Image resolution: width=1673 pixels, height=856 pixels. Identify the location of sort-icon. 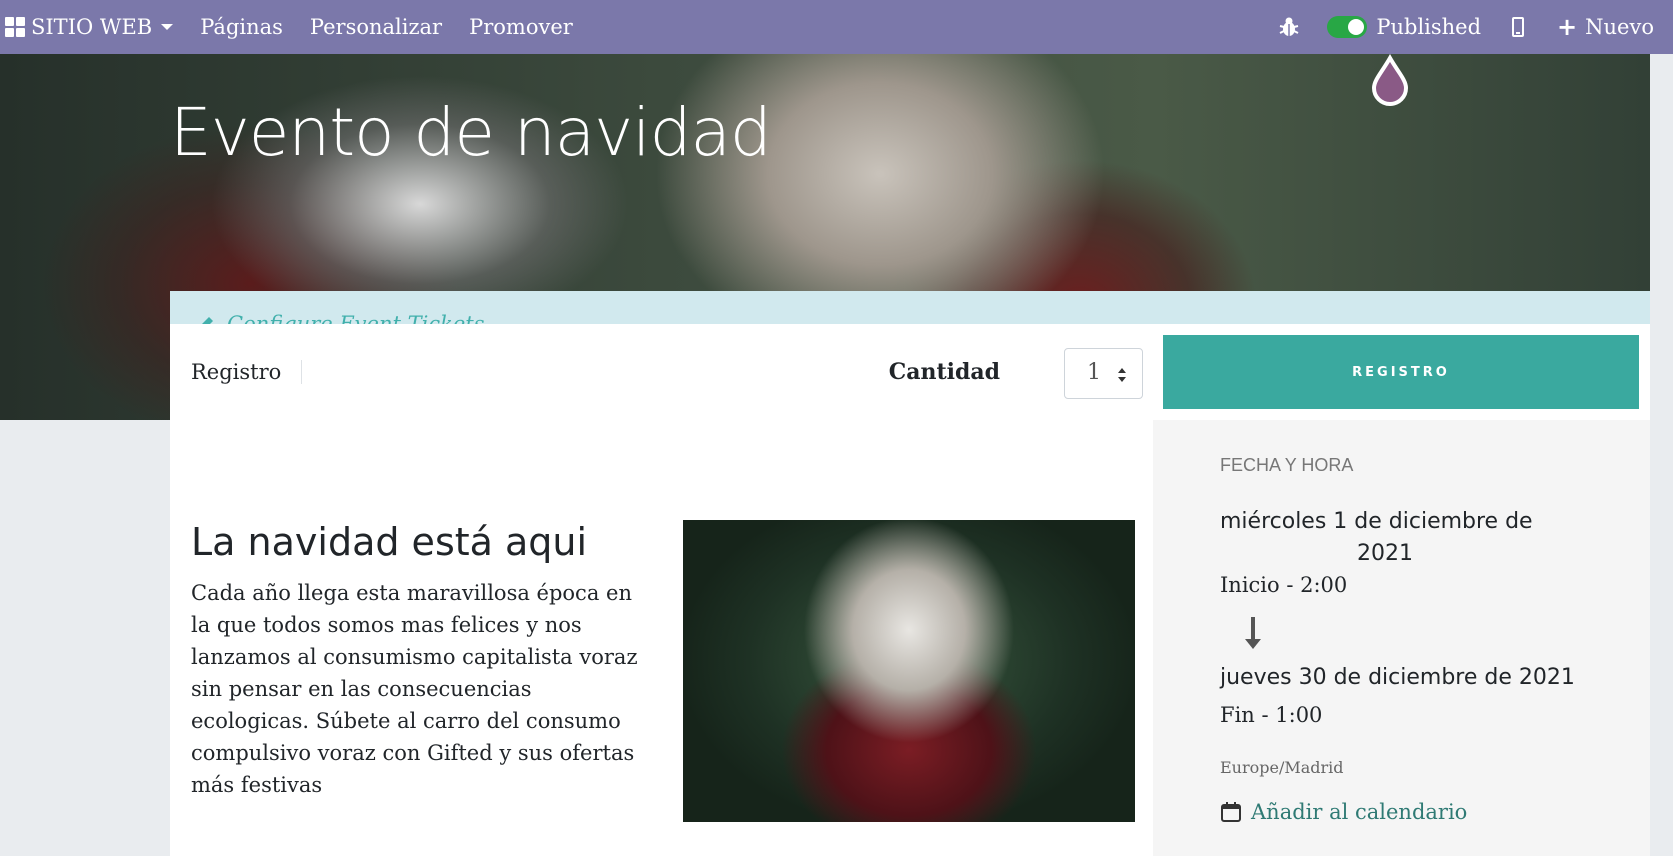
(1122, 375).